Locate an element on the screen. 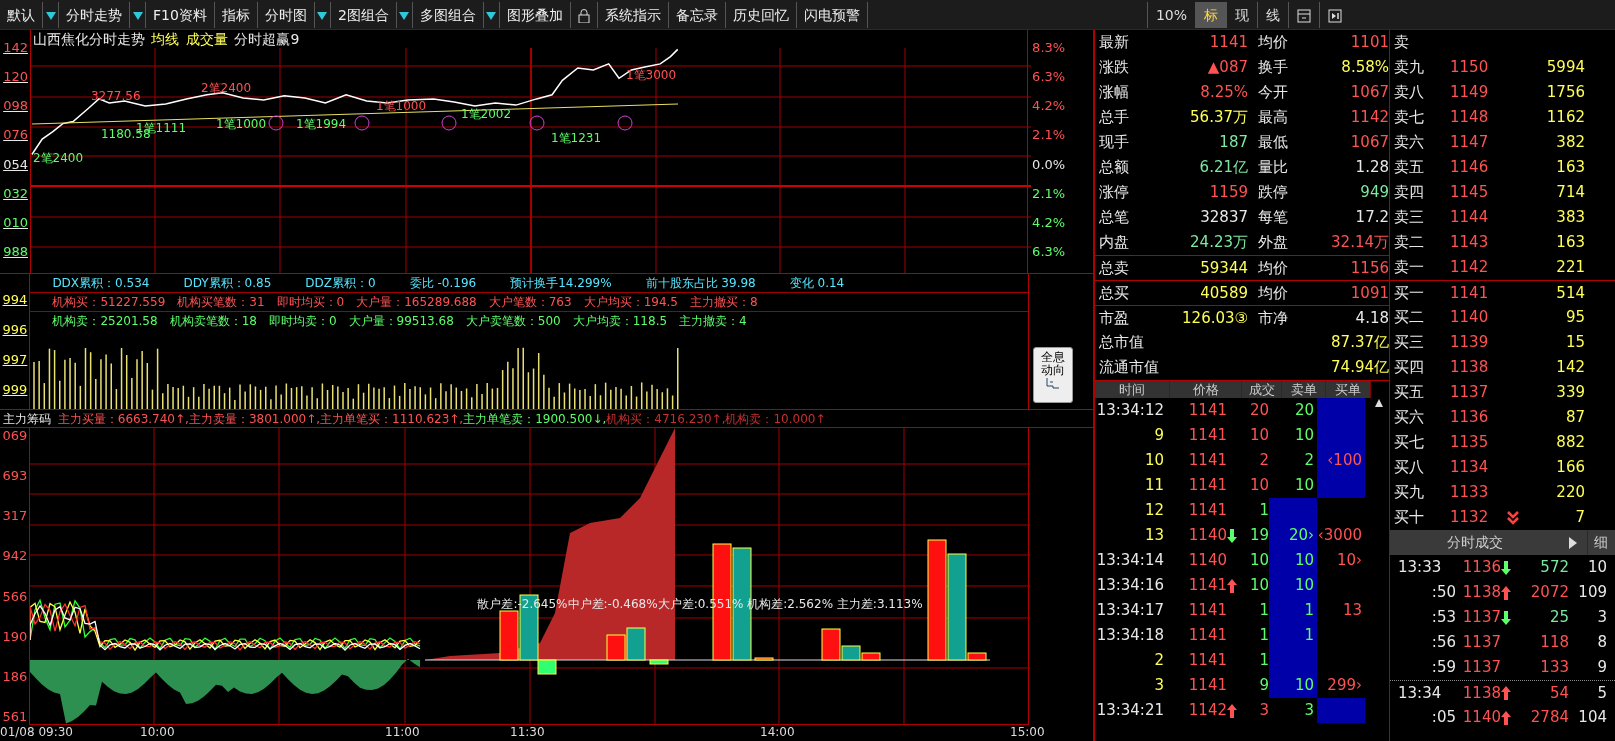 The image size is (1615, 741). quote-label: 市净 is located at coordinates (1273, 318).